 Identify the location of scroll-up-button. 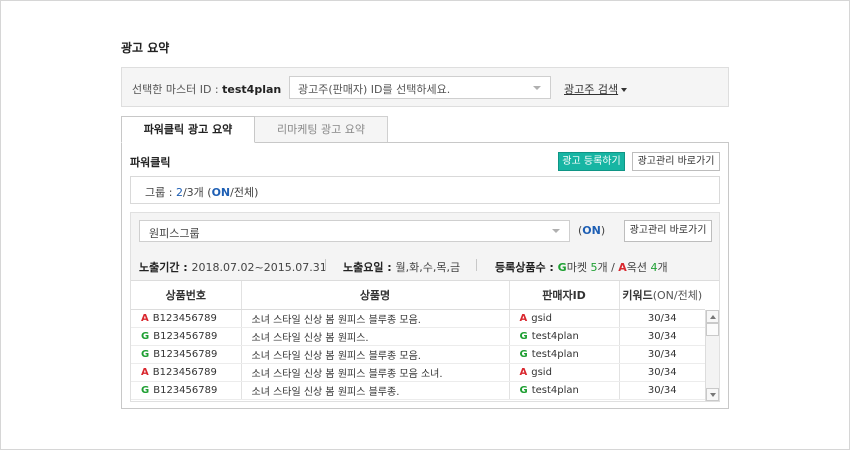
(712, 316).